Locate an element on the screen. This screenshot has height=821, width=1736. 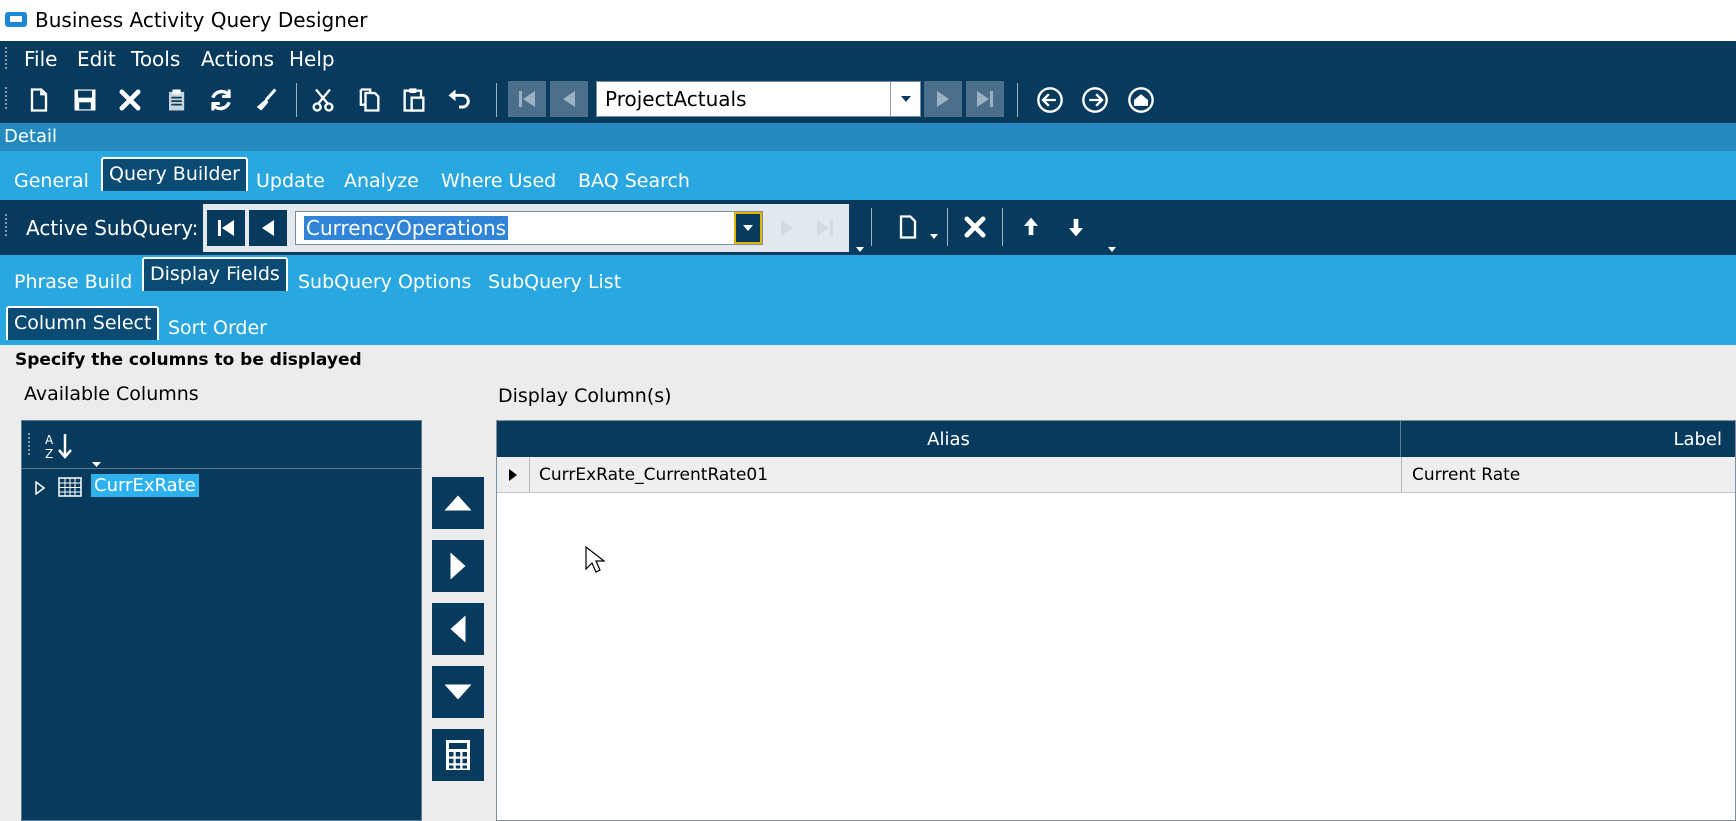
new-subquery-icon is located at coordinates (908, 227).